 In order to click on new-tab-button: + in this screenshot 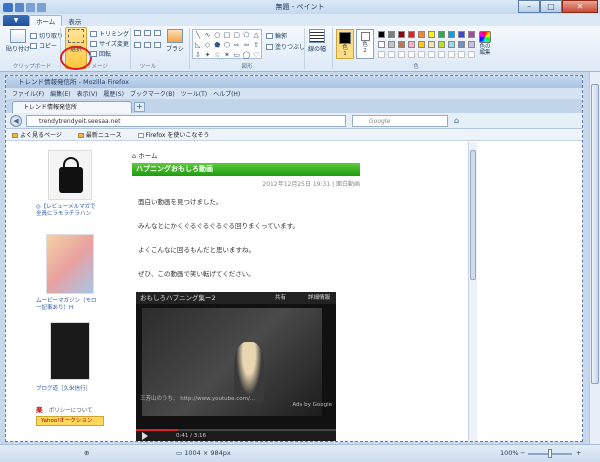, I will do `click(139, 107)`.